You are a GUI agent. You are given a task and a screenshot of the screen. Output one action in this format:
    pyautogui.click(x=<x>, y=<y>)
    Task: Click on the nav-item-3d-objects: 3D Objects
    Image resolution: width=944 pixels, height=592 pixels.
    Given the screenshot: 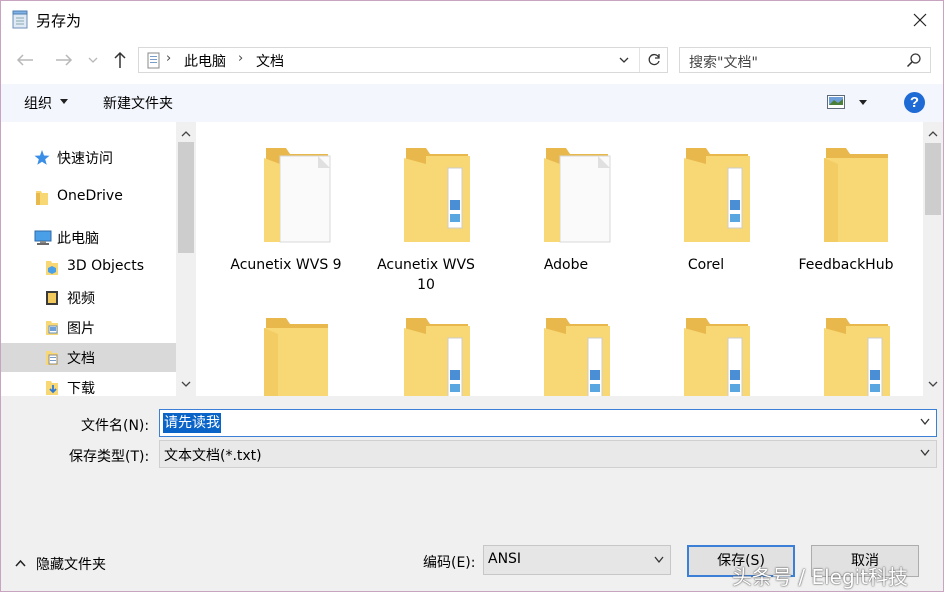 What is the action you would take?
    pyautogui.click(x=88, y=267)
    